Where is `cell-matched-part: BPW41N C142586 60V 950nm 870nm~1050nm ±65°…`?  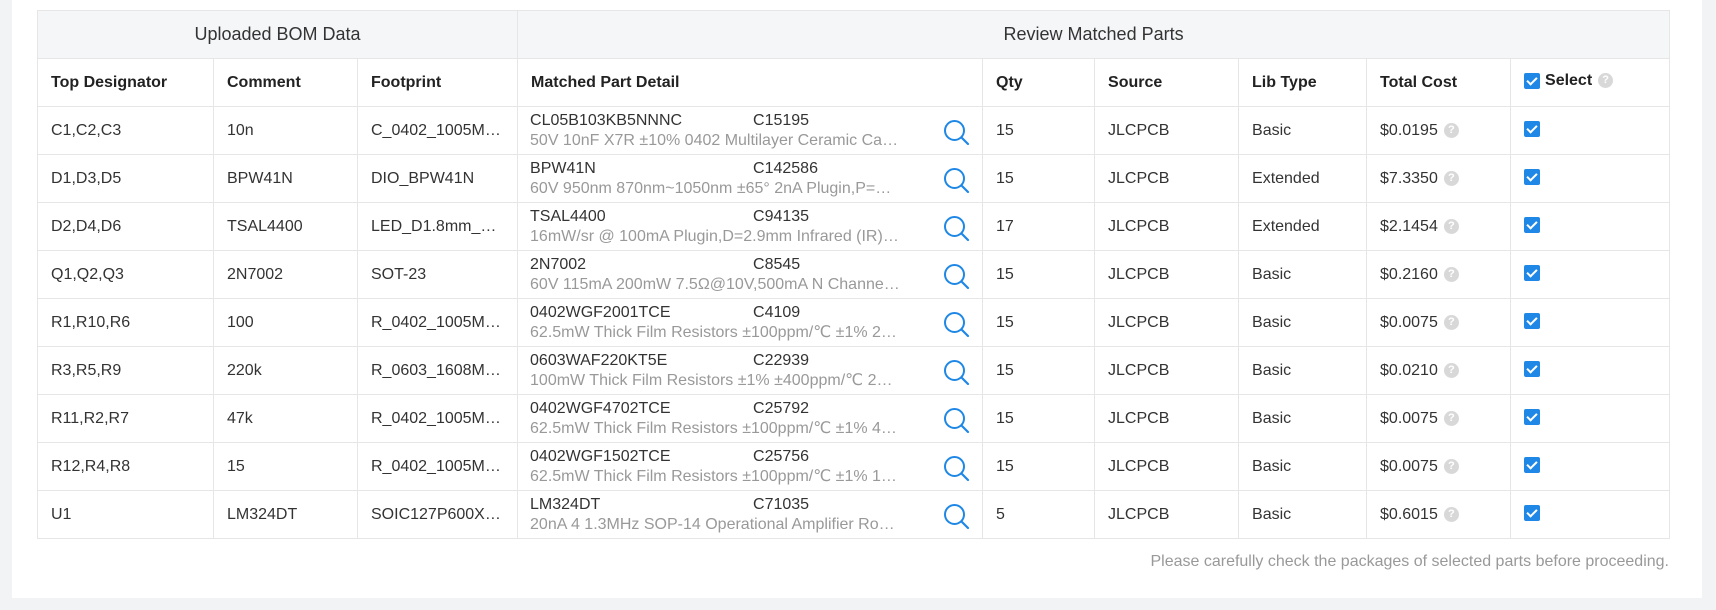 cell-matched-part: BPW41N C142586 60V 950nm 870nm~1050nm ±65°… is located at coordinates (750, 178).